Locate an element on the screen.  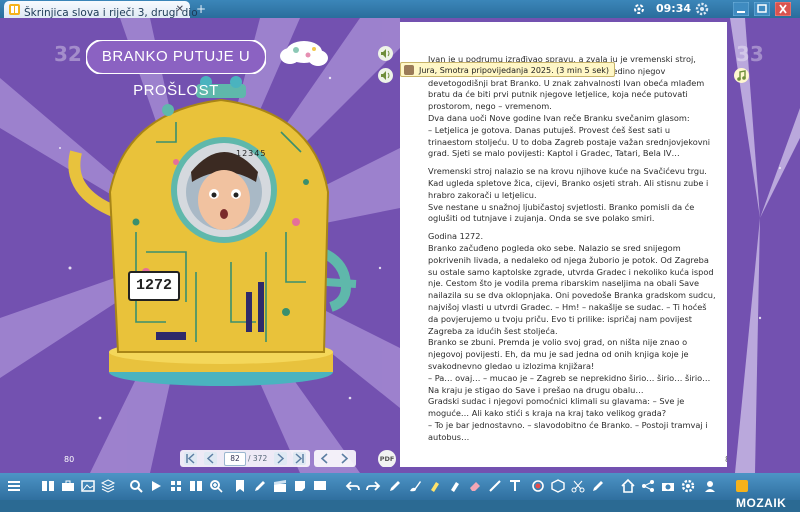
search-icon is located at coordinates (136, 486).